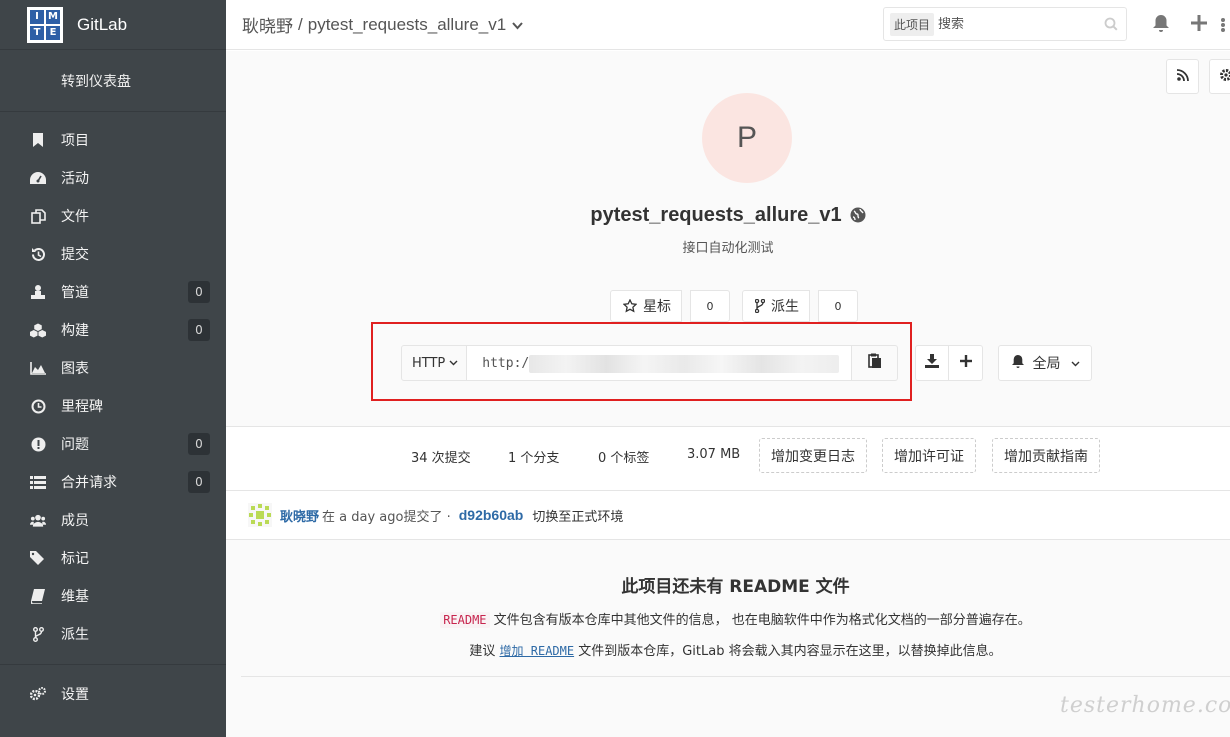 The height and width of the screenshot is (737, 1230). I want to click on exclamation-icon, so click(38, 444).